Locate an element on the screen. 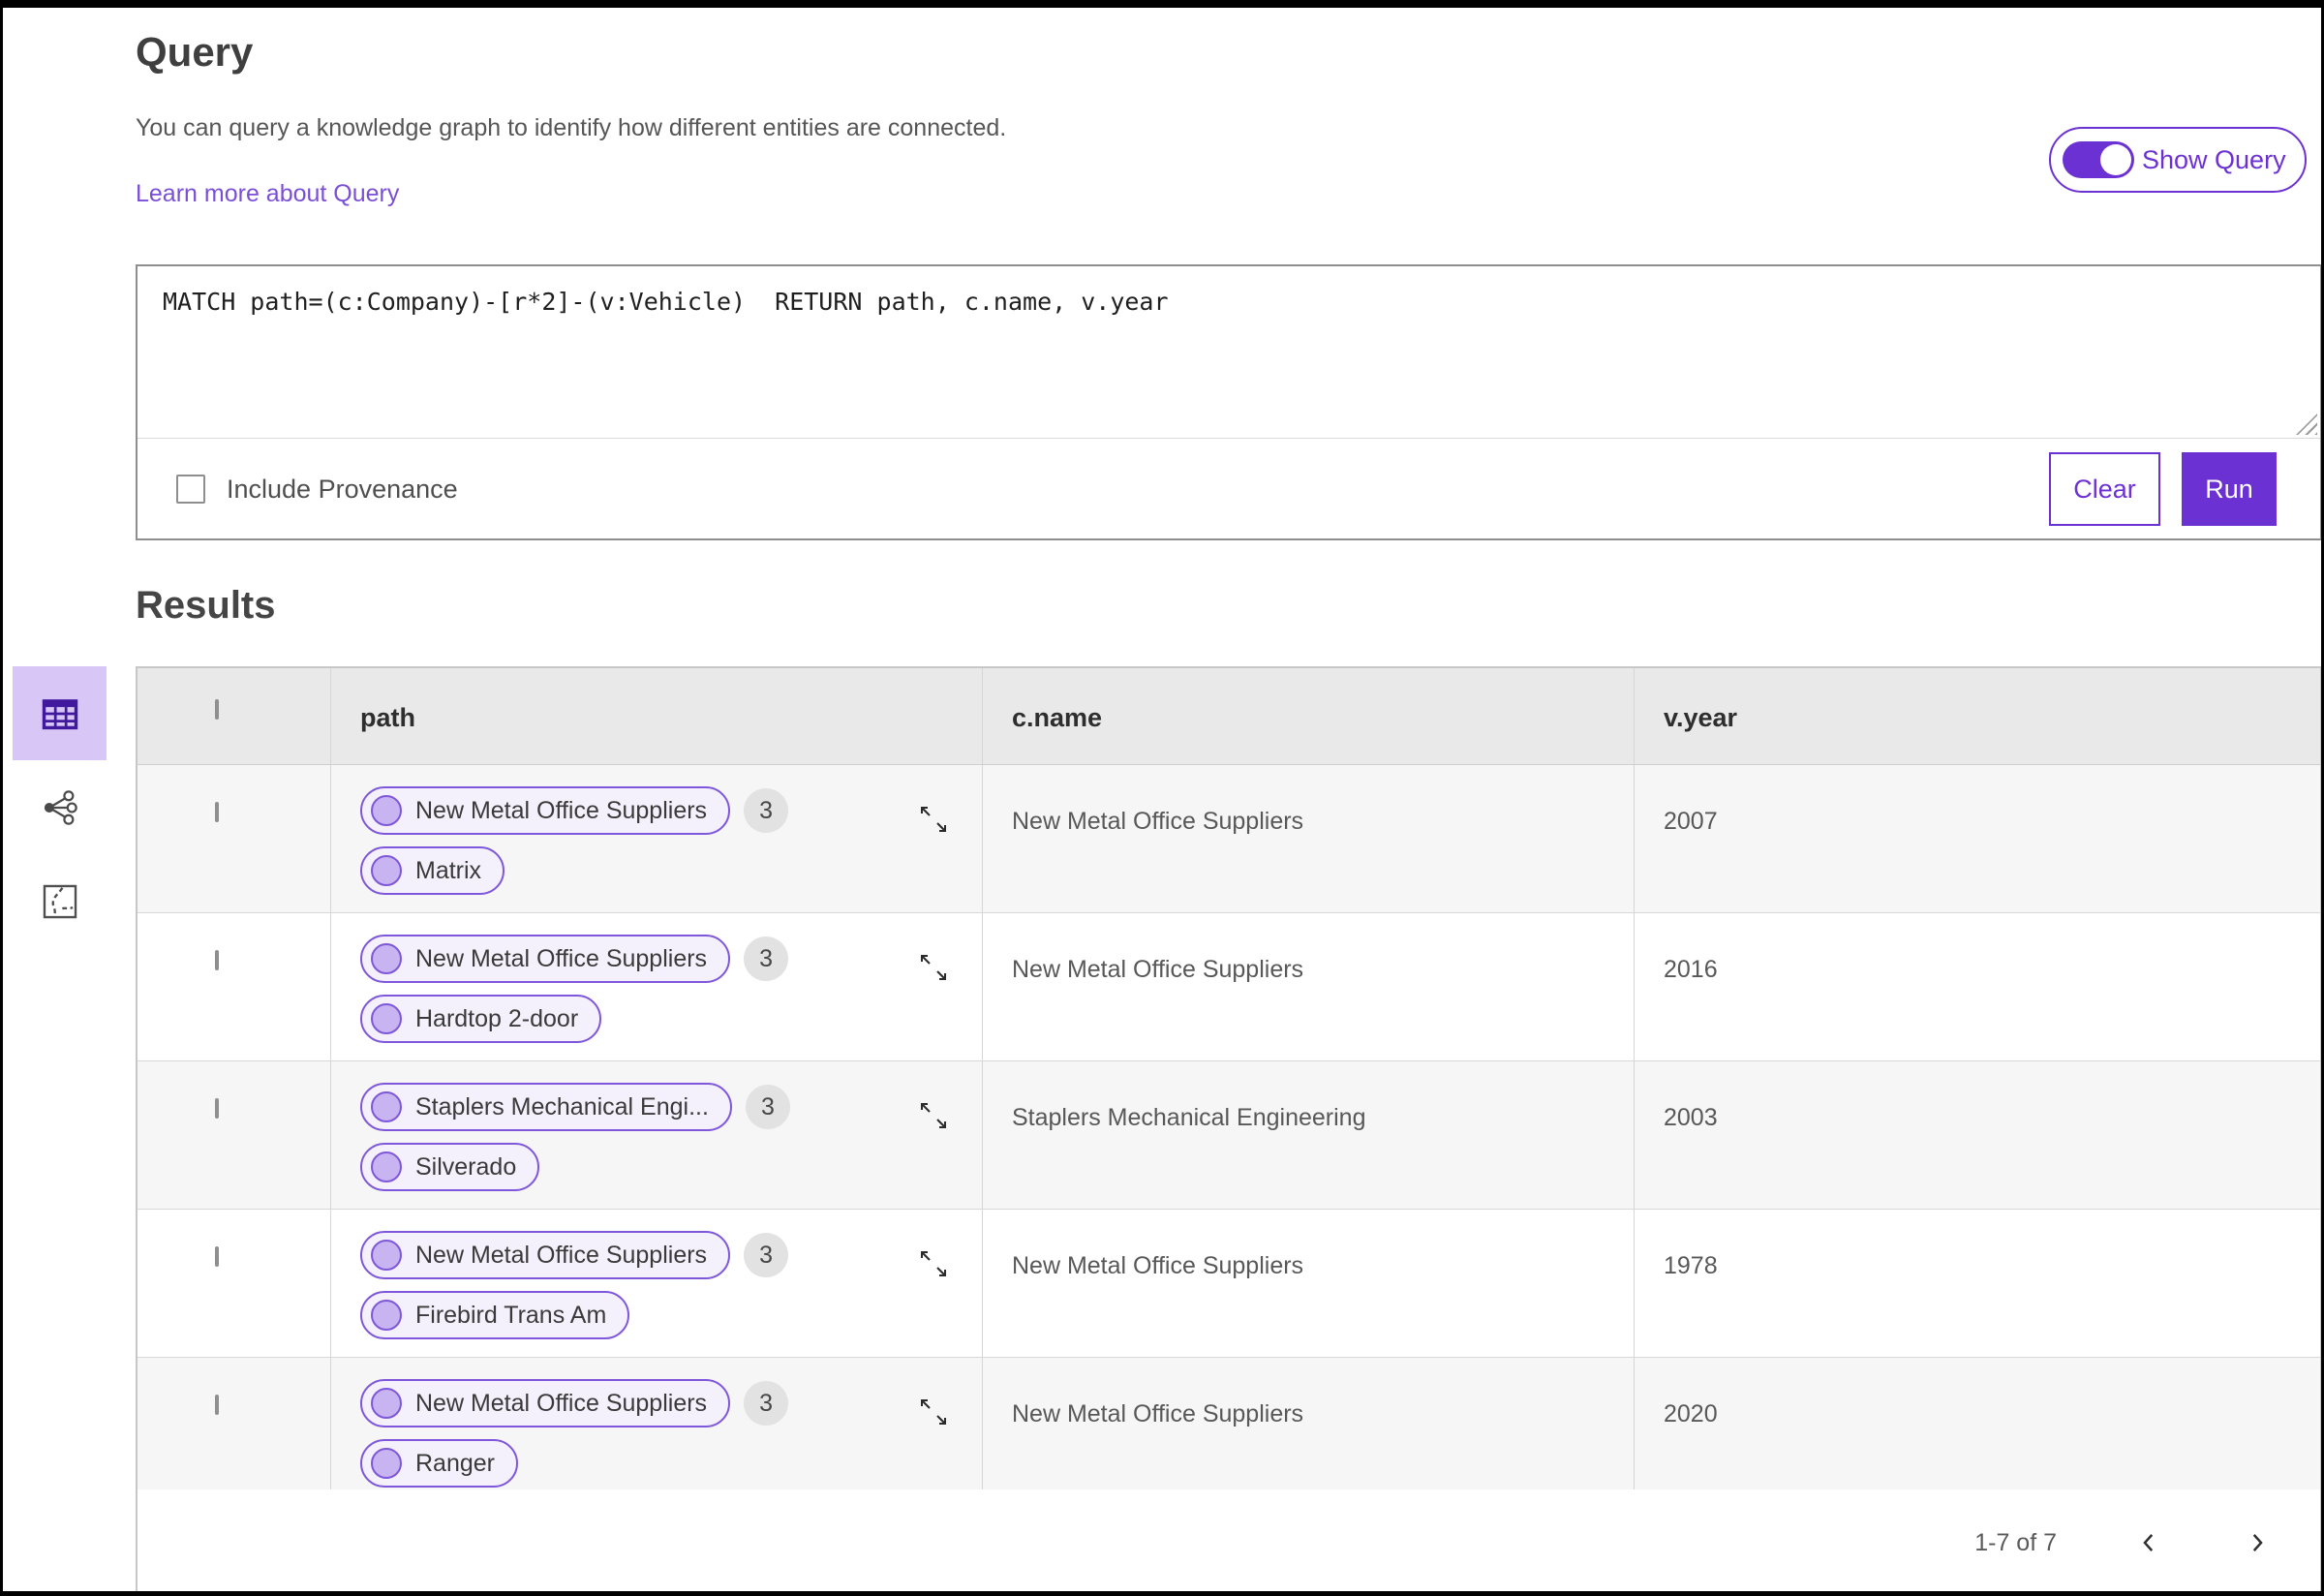 The height and width of the screenshot is (1596, 2324). run-button: Run is located at coordinates (2230, 489).